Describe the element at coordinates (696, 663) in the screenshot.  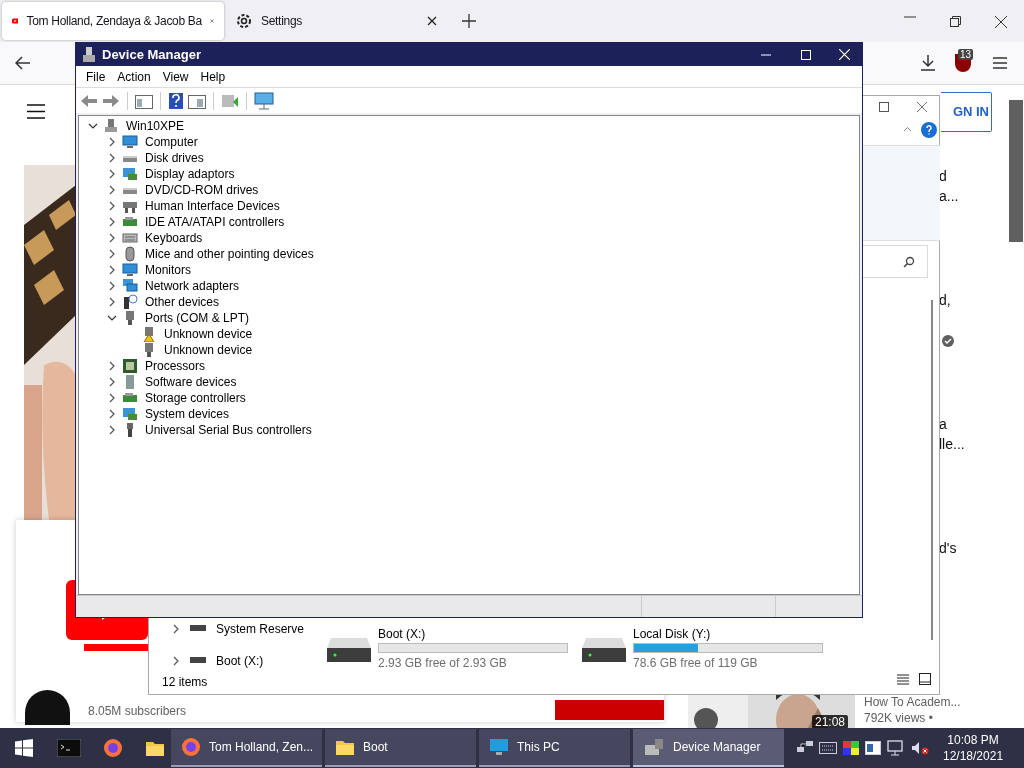
I see `drive-free-space: 78.6 GB free of 119 GB` at that location.